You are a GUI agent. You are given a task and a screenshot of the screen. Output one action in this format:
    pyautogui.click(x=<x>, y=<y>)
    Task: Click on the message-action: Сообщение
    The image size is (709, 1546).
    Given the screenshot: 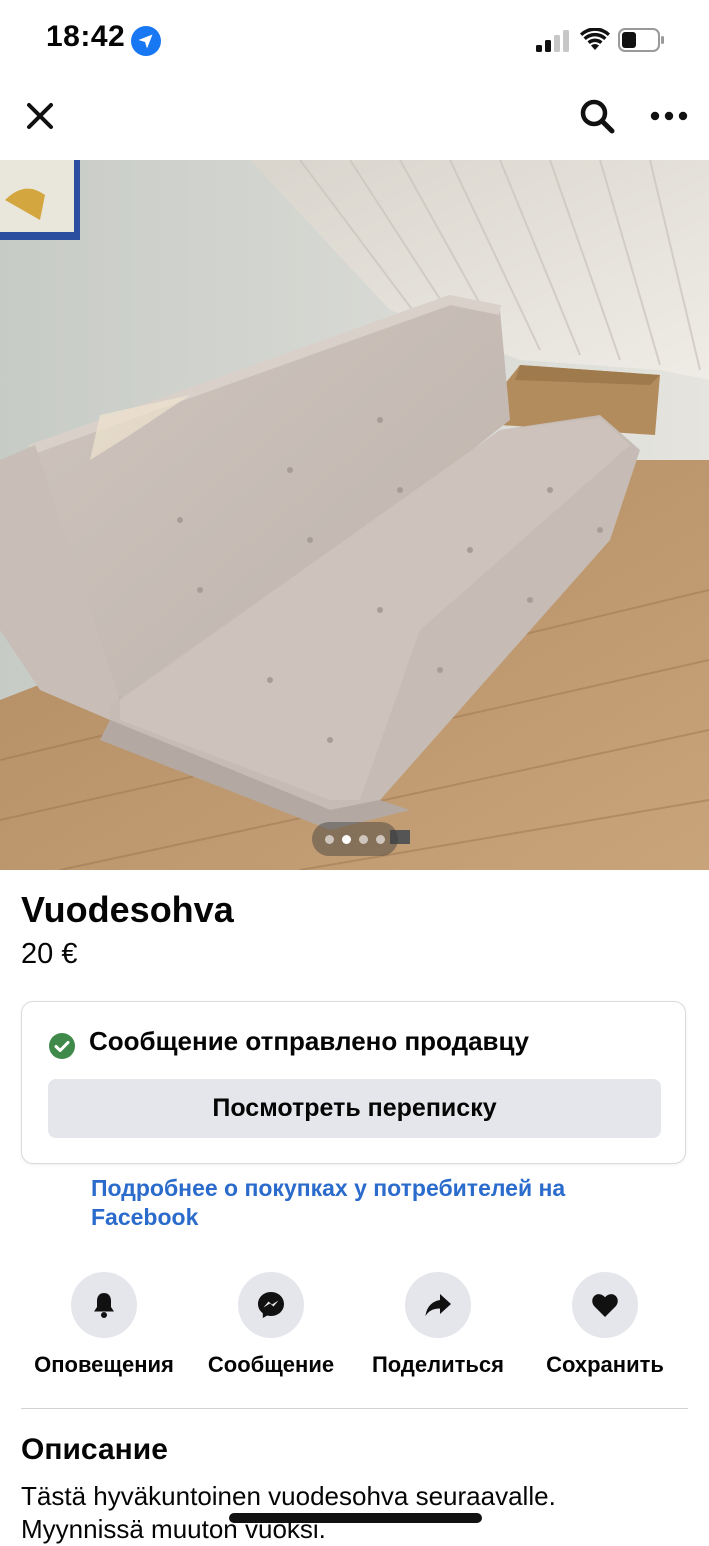 What is the action you would take?
    pyautogui.click(x=271, y=1327)
    